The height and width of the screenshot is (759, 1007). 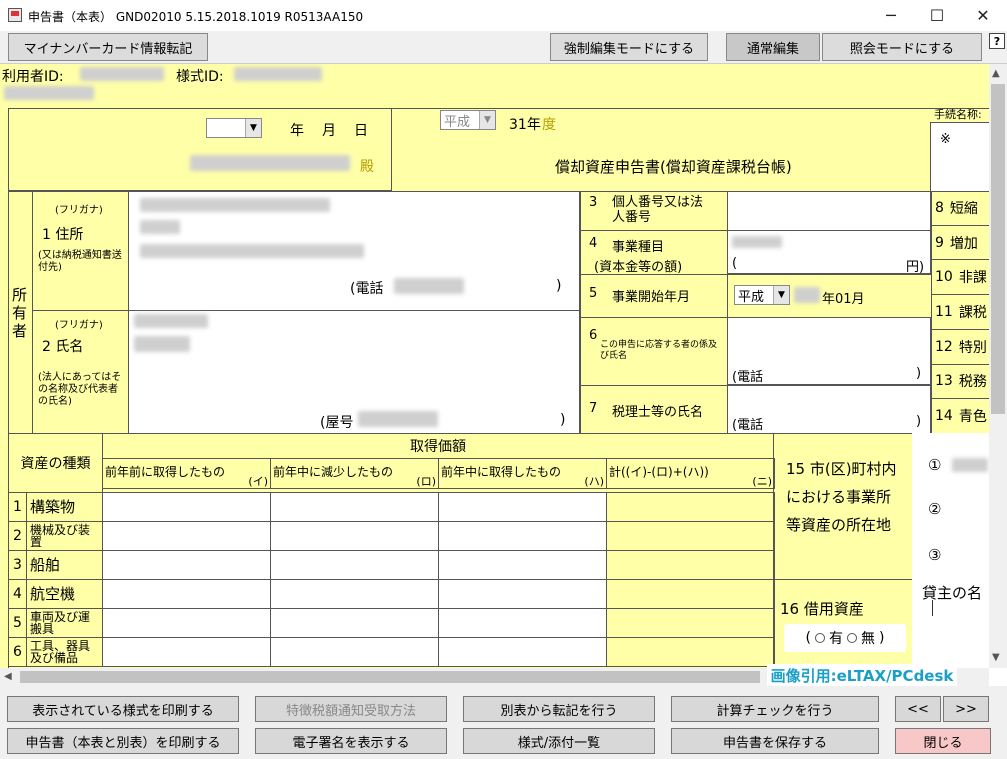 I want to click on normal-edit-button: 通常編集, so click(x=773, y=47).